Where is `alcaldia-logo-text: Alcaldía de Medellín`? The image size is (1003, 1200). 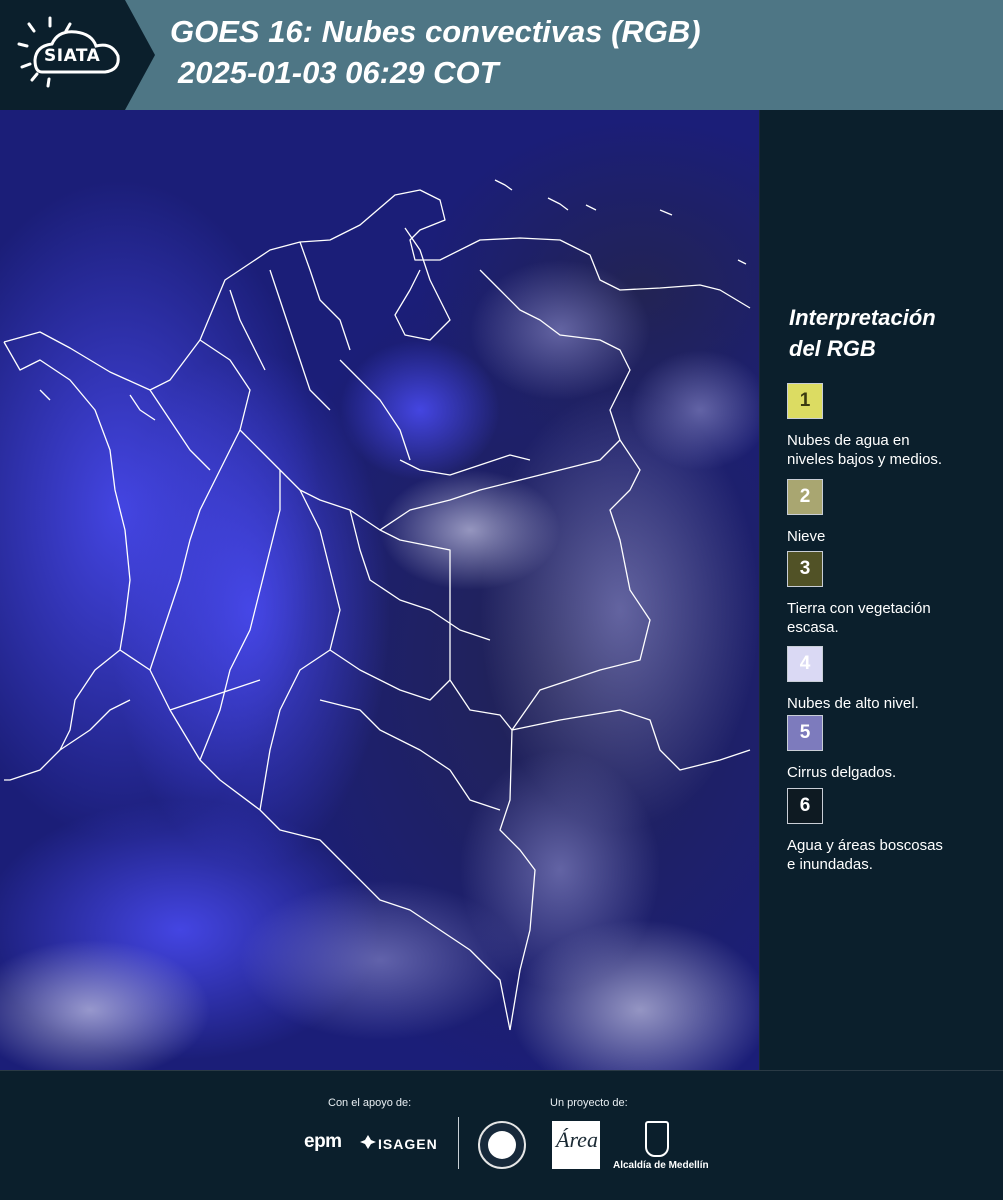
alcaldia-logo-text: Alcaldía de Medellín is located at coordinates (661, 1165).